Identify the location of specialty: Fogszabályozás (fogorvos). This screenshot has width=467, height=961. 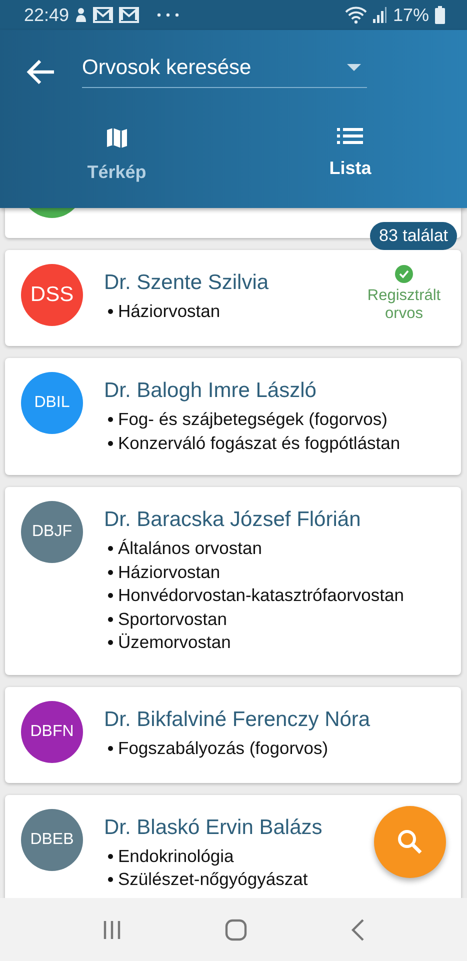
(223, 748).